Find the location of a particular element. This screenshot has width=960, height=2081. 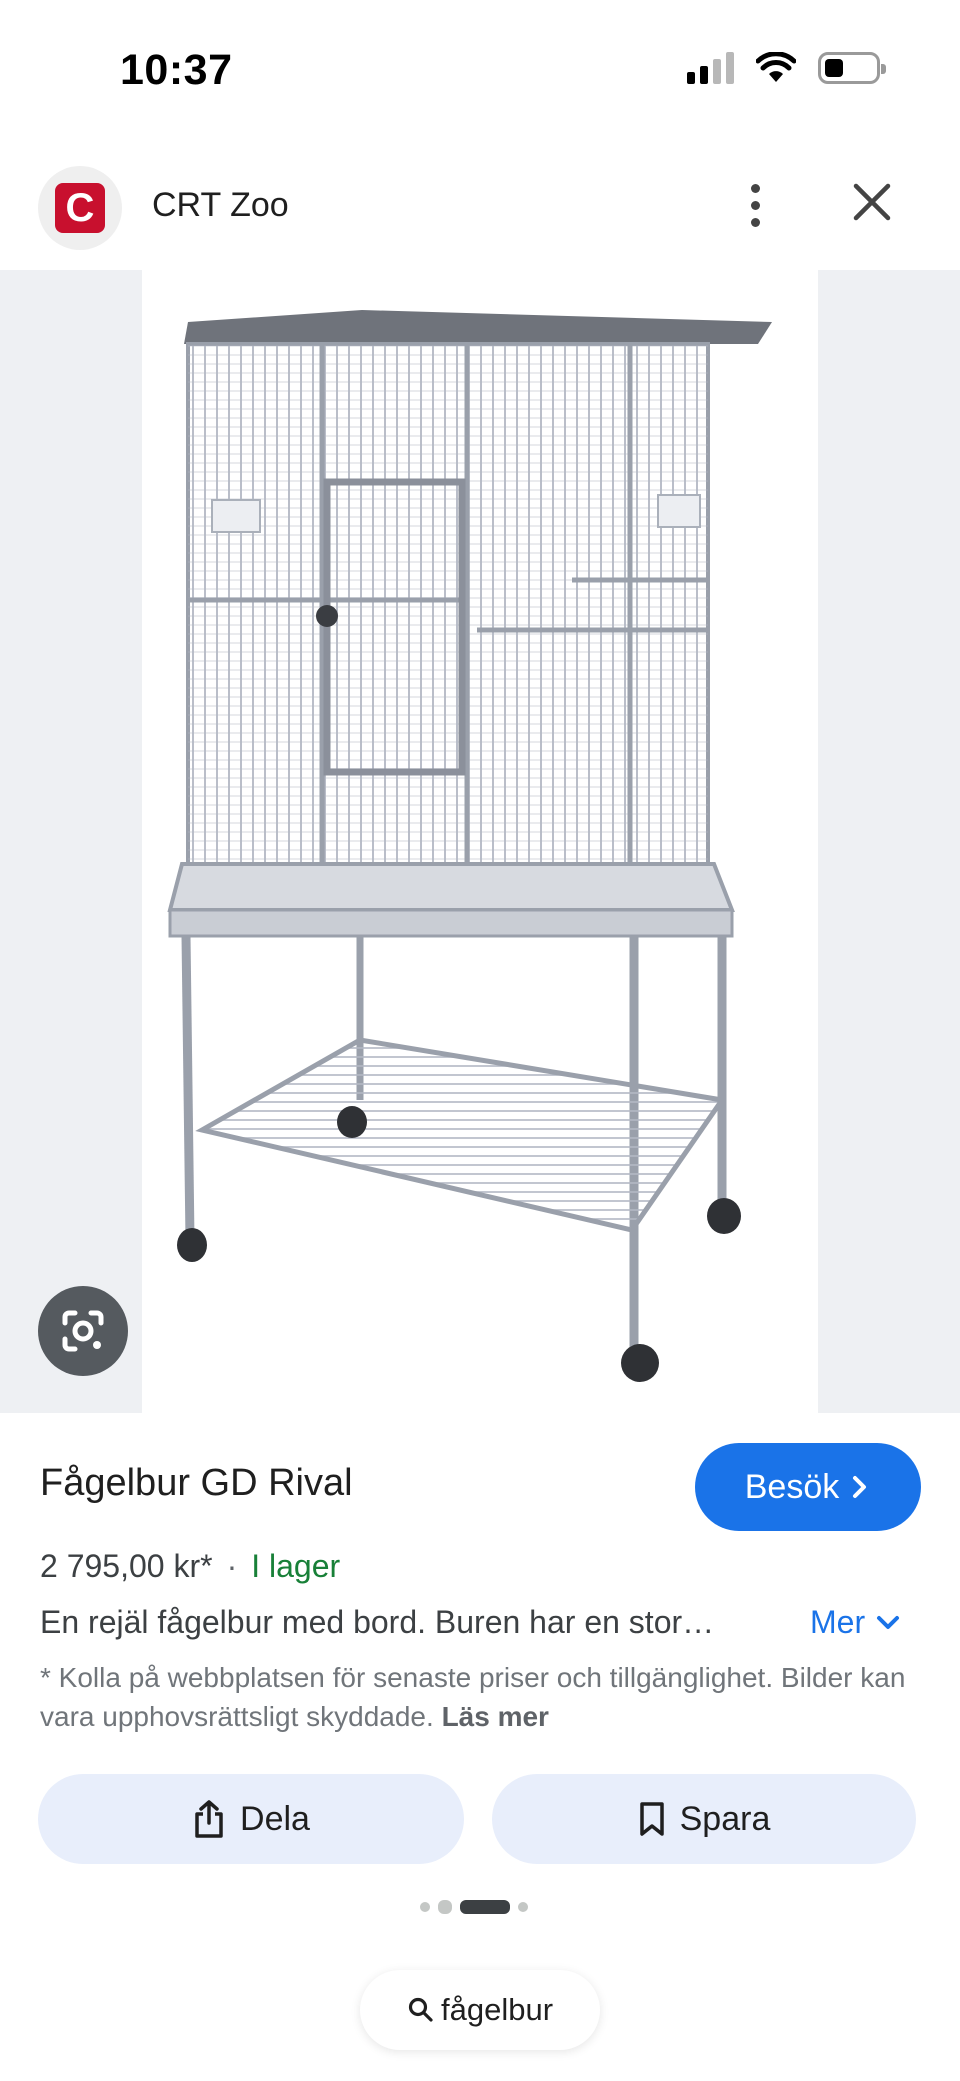

more-vert-icon is located at coordinates (755, 205).